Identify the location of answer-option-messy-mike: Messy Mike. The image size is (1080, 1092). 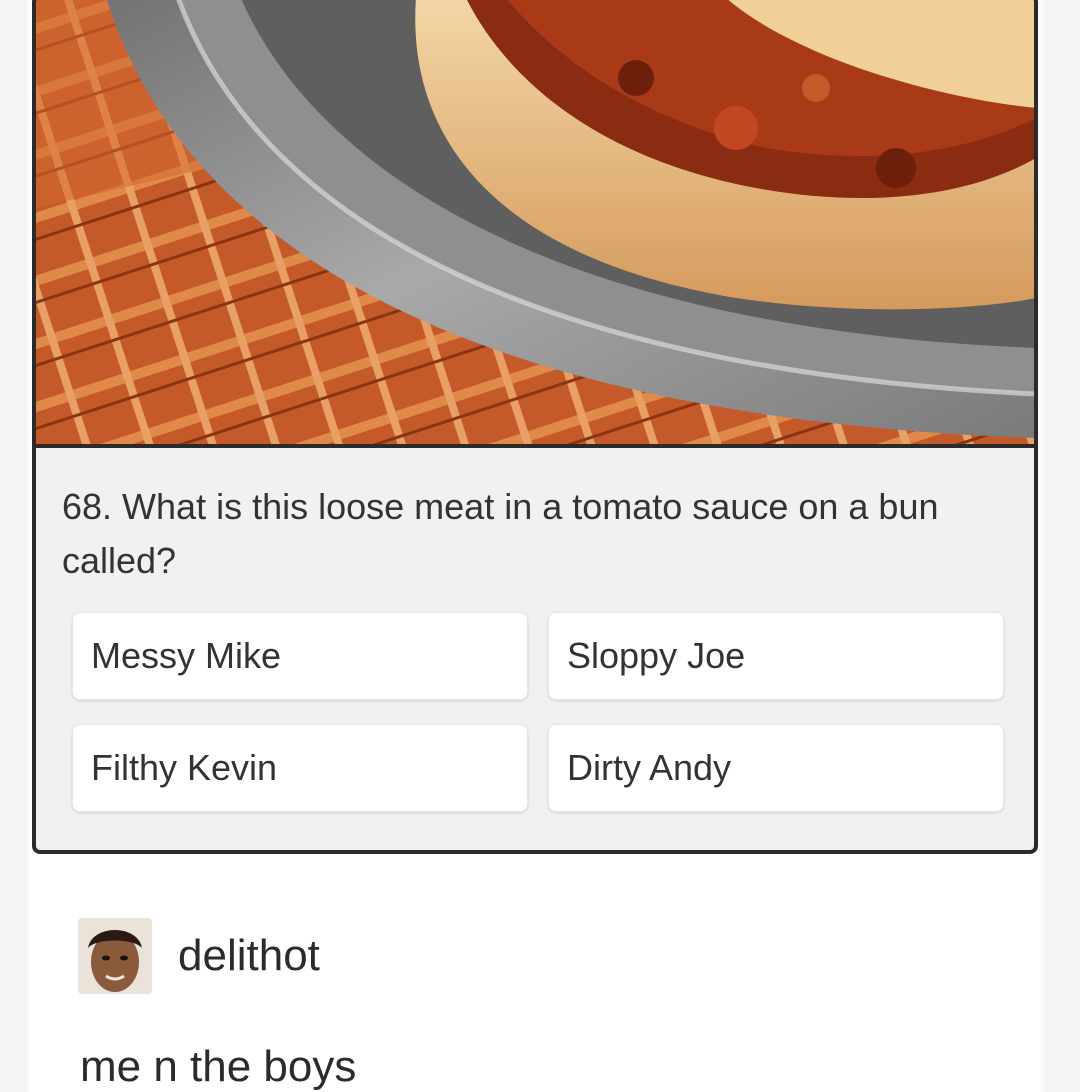
(300, 656).